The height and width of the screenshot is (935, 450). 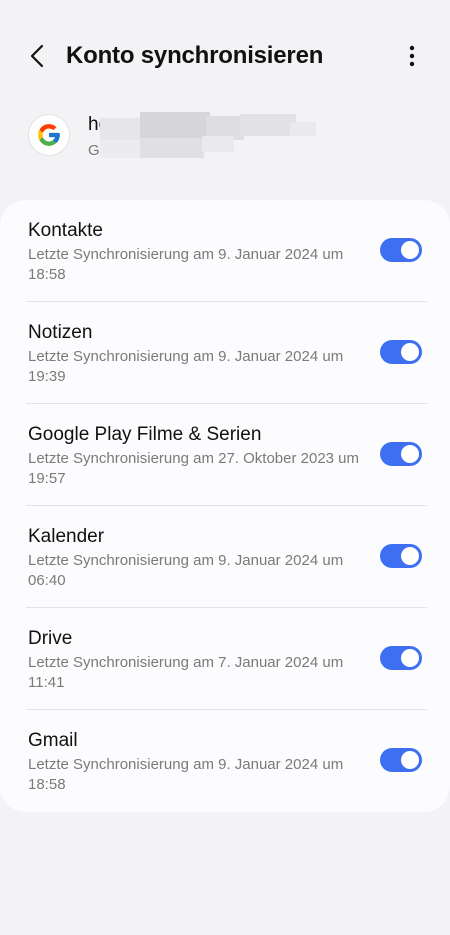 I want to click on back-button, so click(x=38, y=56).